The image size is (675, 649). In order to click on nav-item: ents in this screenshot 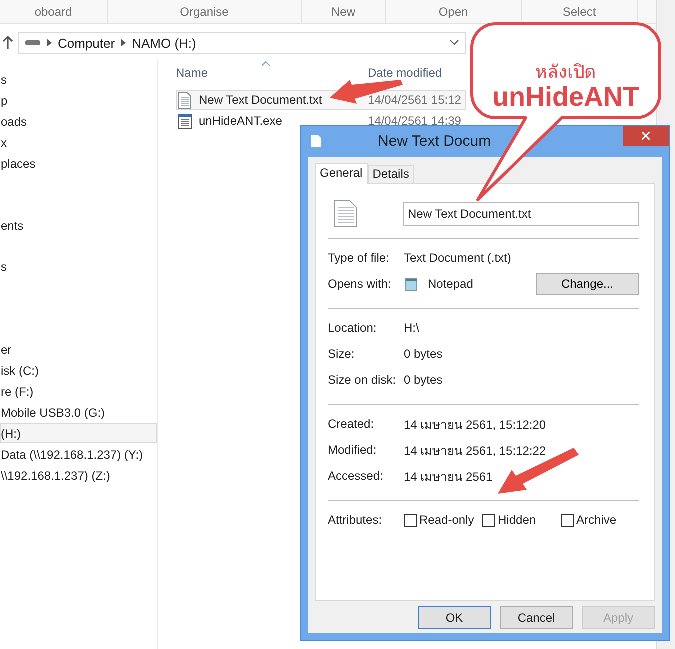, I will do `click(78, 225)`.